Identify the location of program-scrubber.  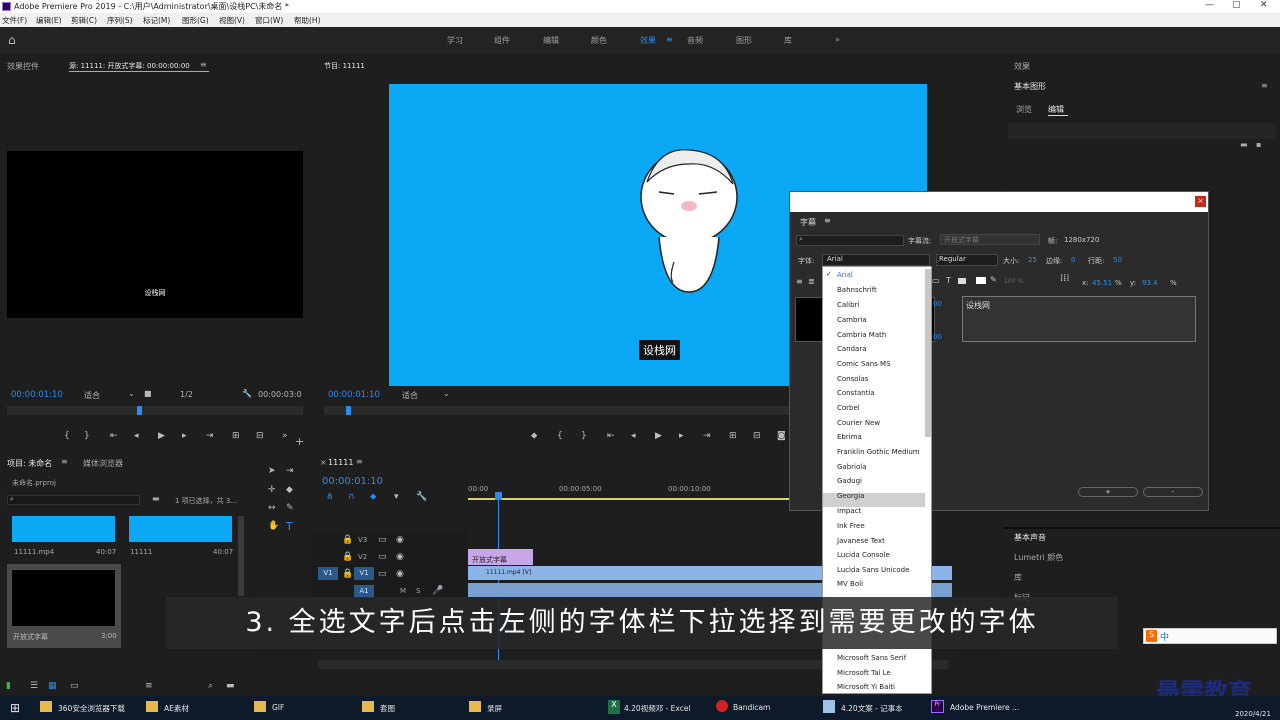
(559, 410).